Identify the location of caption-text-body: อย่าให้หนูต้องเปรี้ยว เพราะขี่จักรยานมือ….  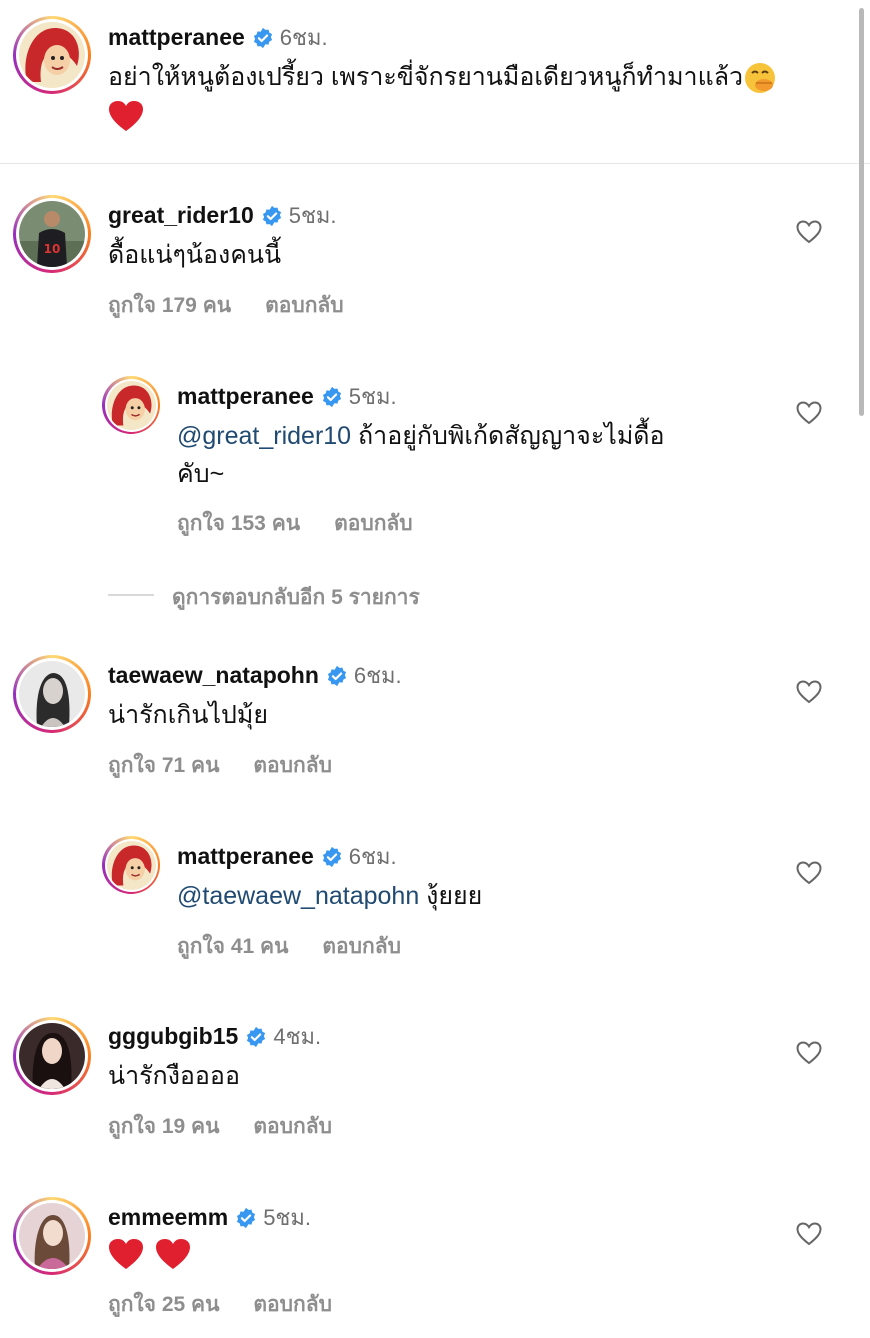
(426, 77).